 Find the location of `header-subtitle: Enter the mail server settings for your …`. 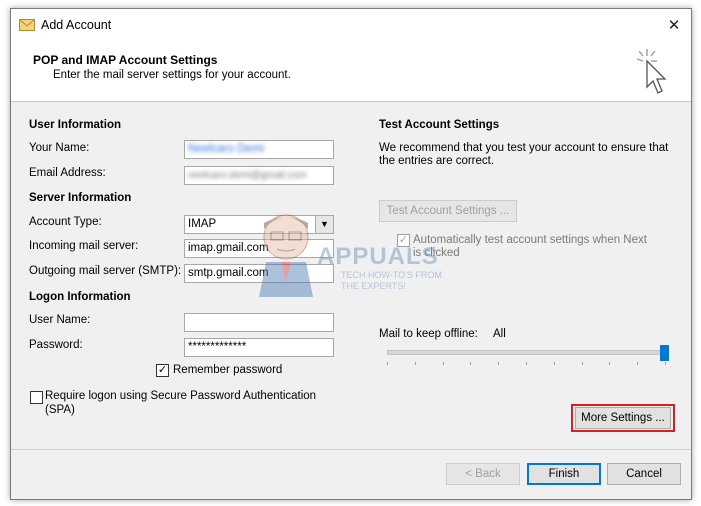

header-subtitle: Enter the mail server settings for your … is located at coordinates (172, 75).